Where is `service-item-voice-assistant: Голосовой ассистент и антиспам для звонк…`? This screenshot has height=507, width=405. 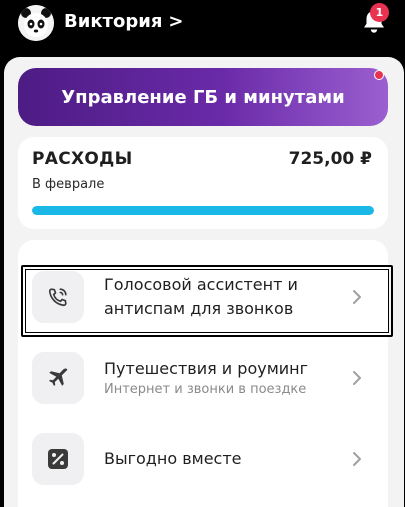 service-item-voice-assistant: Голосовой ассистент и антиспам для звонк… is located at coordinates (203, 297).